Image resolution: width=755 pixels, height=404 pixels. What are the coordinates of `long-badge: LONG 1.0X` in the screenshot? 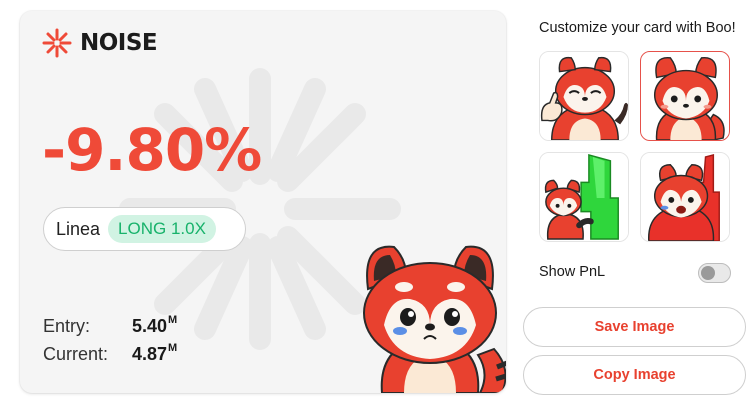 It's located at (162, 229).